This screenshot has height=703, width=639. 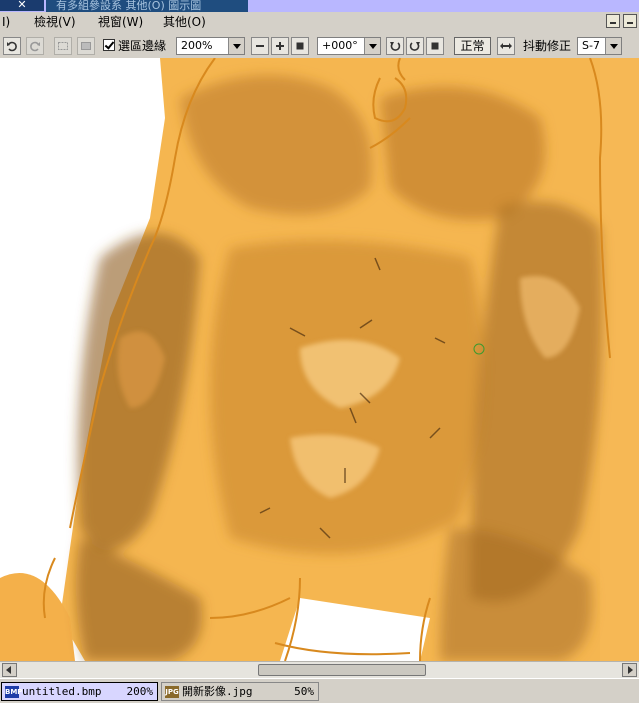 What do you see at coordinates (55, 22) in the screenshot?
I see `menu-item-view: 檢視(V)` at bounding box center [55, 22].